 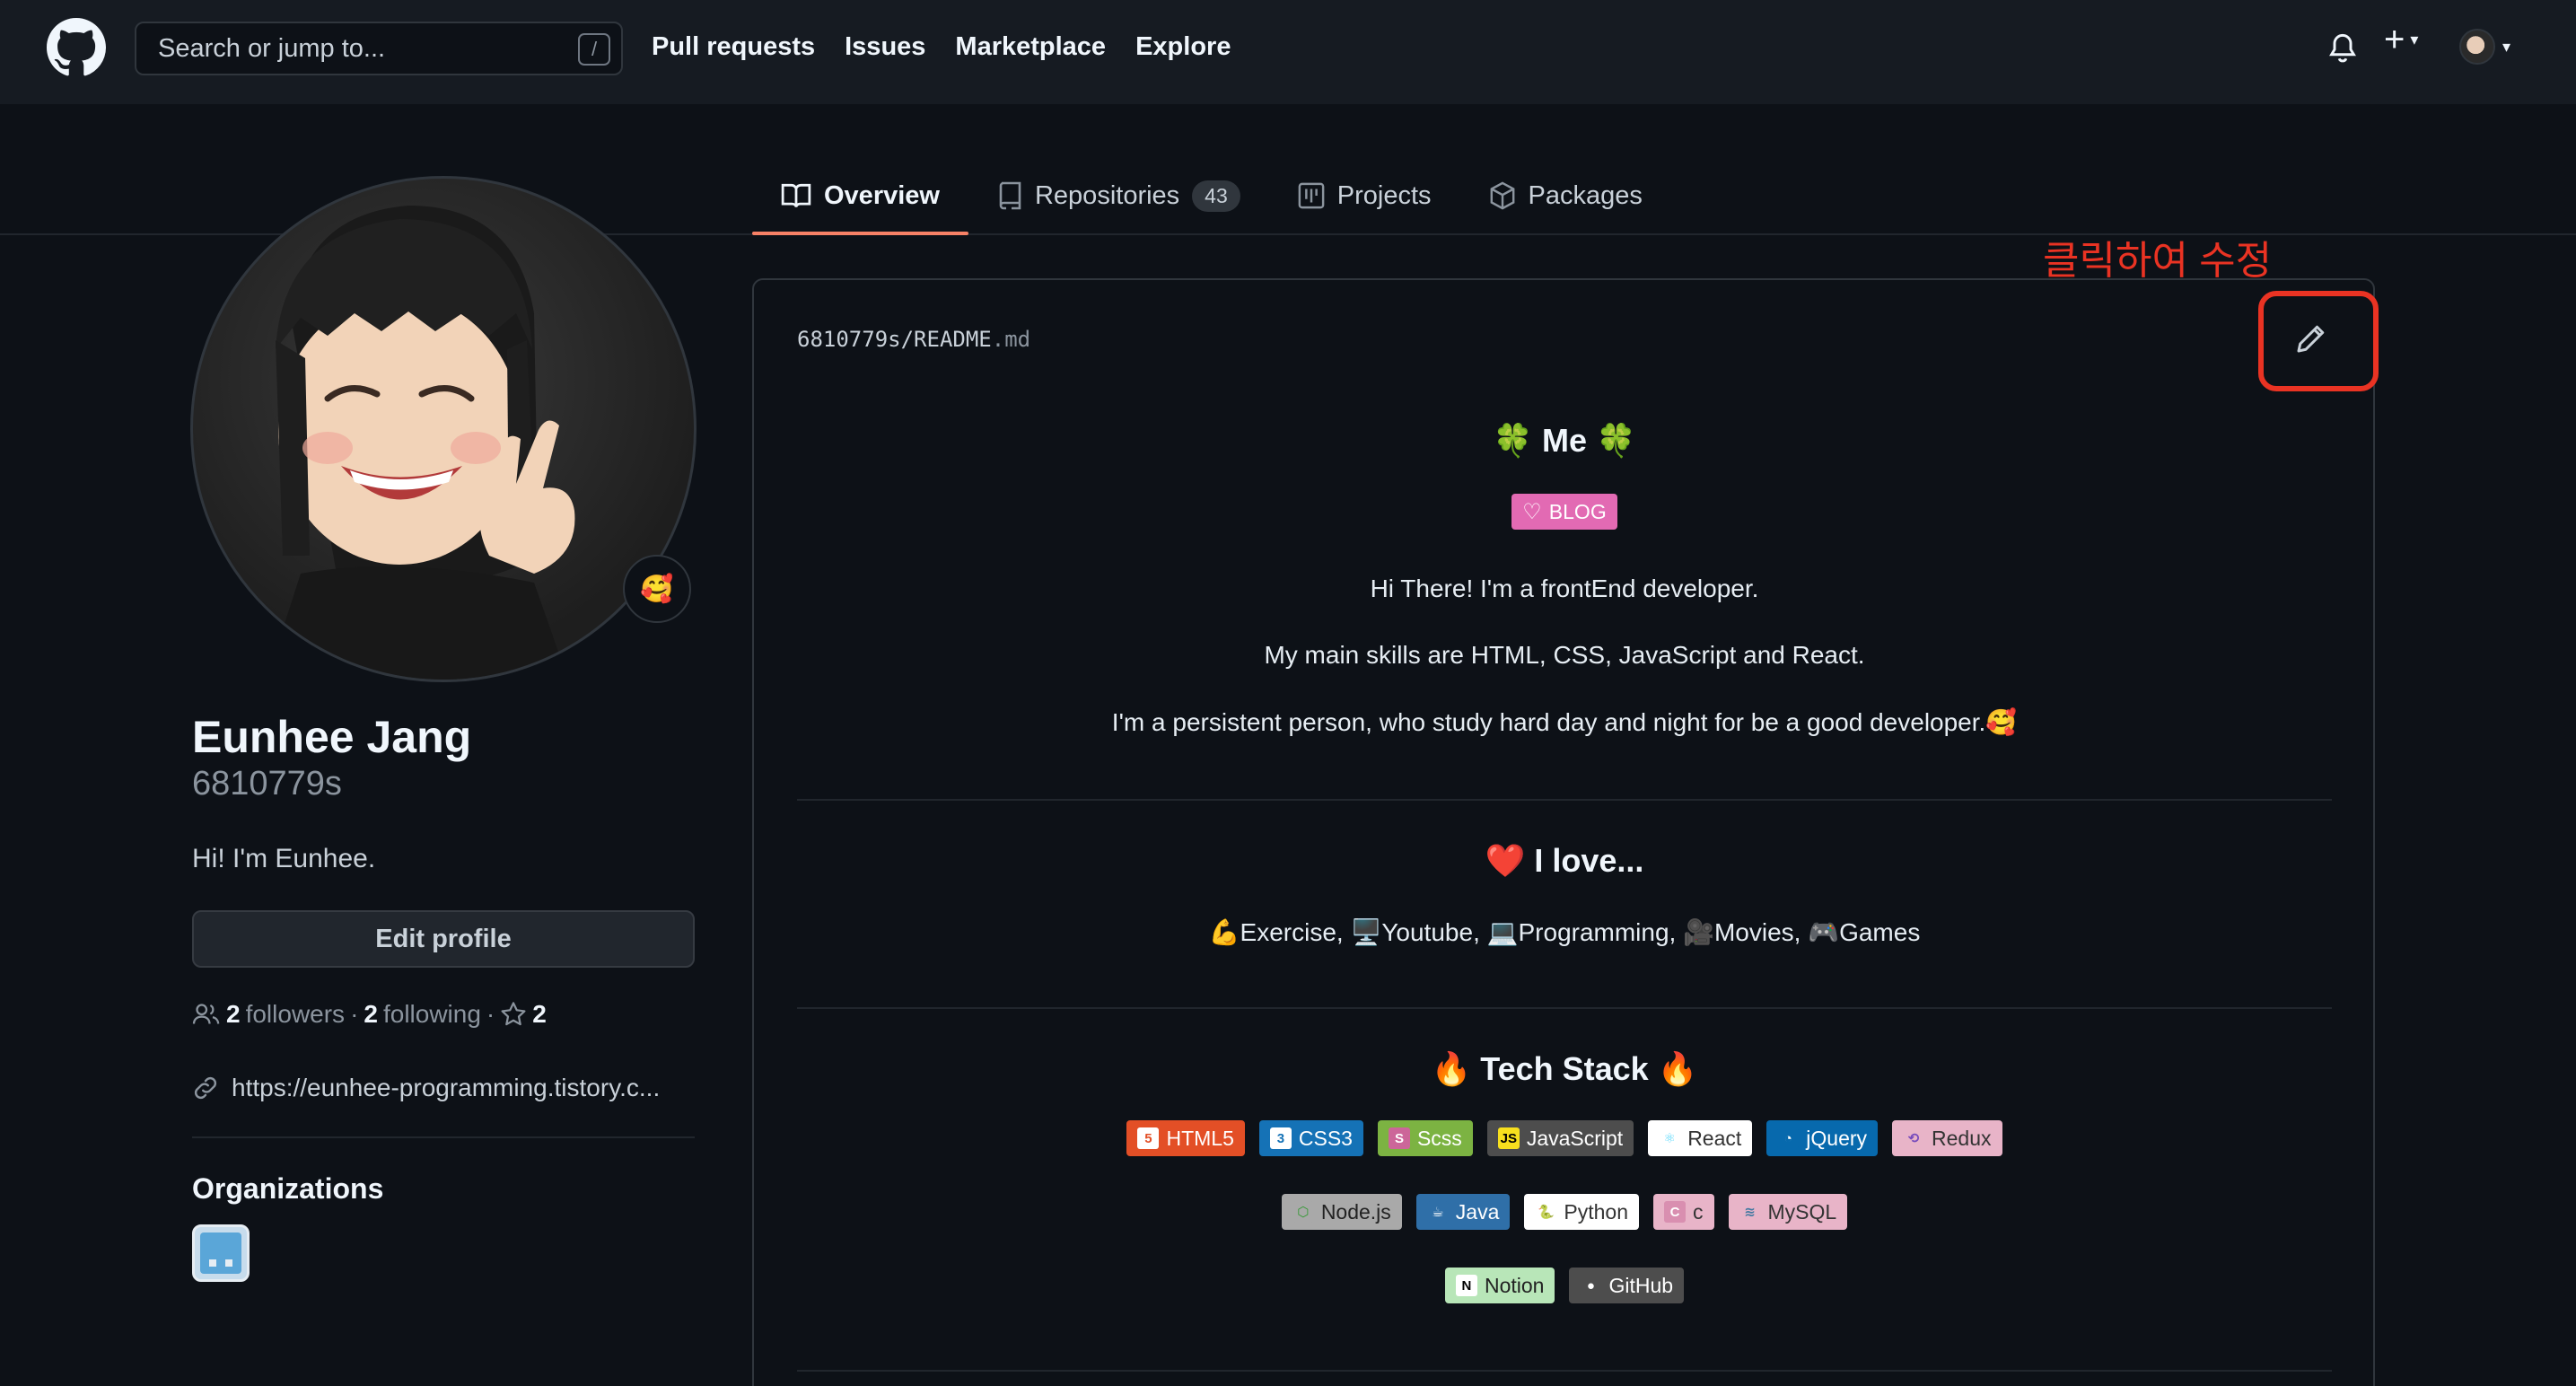 What do you see at coordinates (885, 47) in the screenshot?
I see `nav-issues: Issues` at bounding box center [885, 47].